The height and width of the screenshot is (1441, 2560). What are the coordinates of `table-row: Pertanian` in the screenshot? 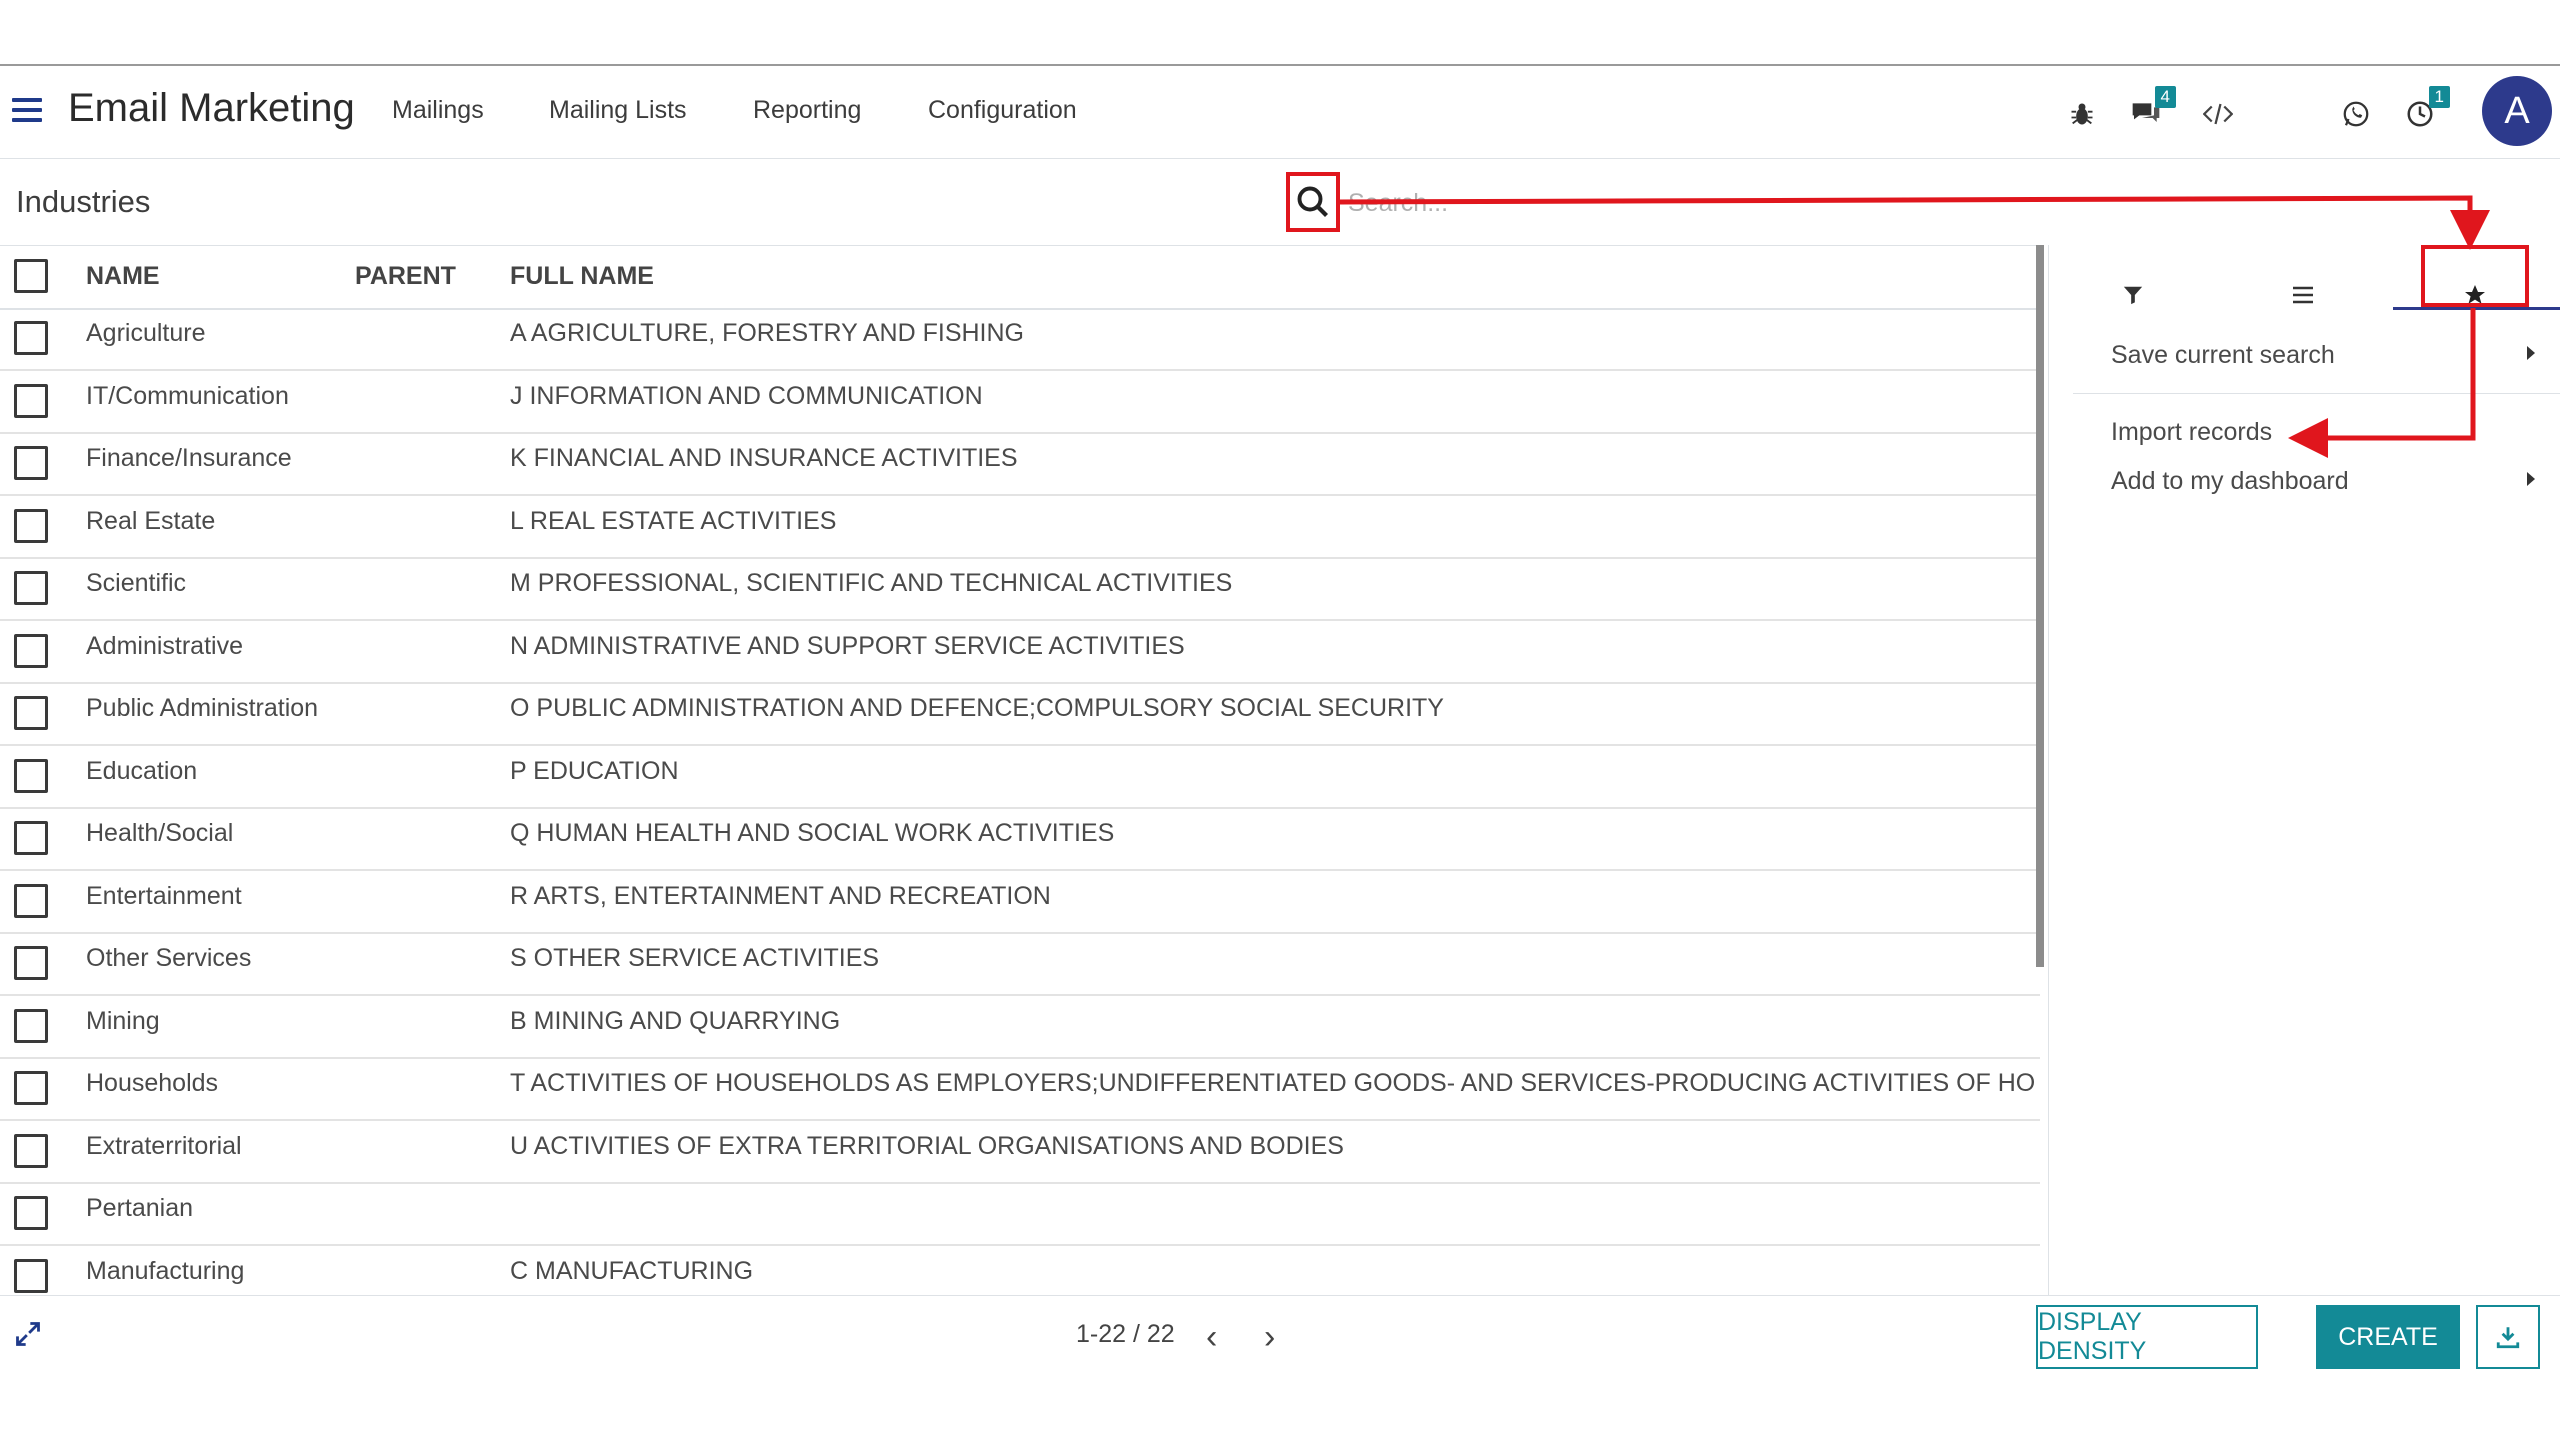 It's located at (1020, 1214).